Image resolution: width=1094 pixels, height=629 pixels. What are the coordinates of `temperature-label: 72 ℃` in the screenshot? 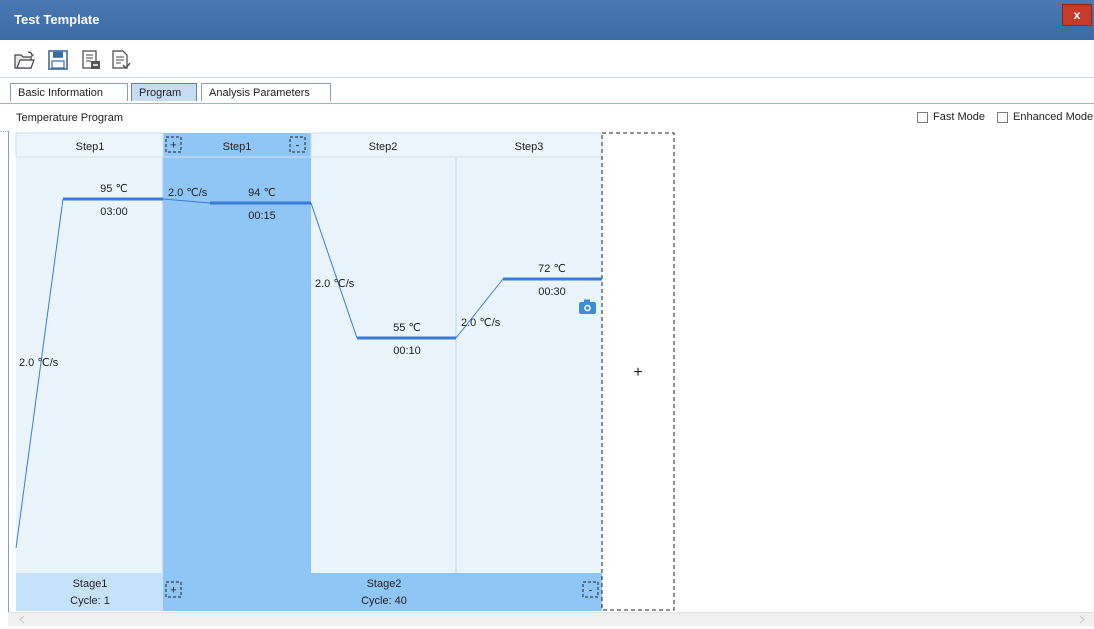 It's located at (552, 269).